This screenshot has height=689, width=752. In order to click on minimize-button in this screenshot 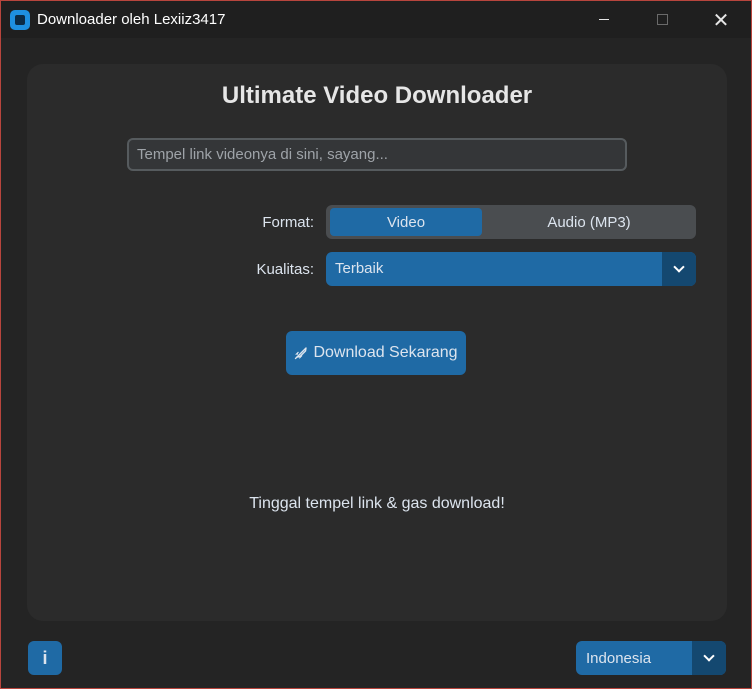, I will do `click(604, 19)`.